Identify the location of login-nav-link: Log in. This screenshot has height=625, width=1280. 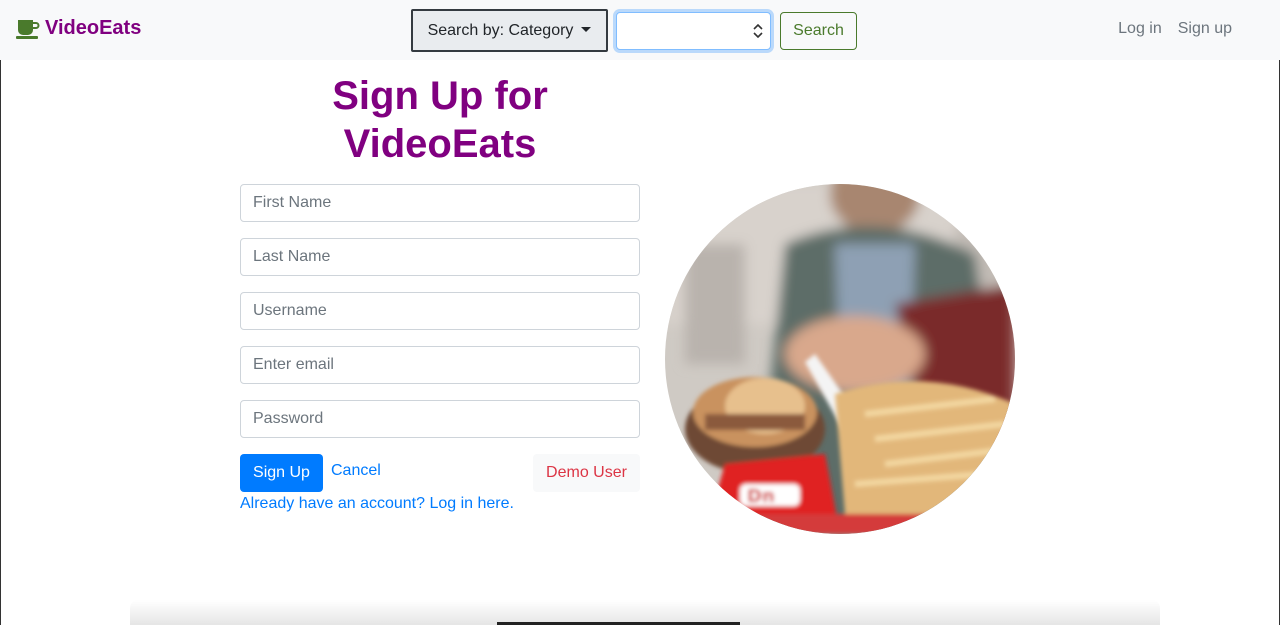
(1140, 29).